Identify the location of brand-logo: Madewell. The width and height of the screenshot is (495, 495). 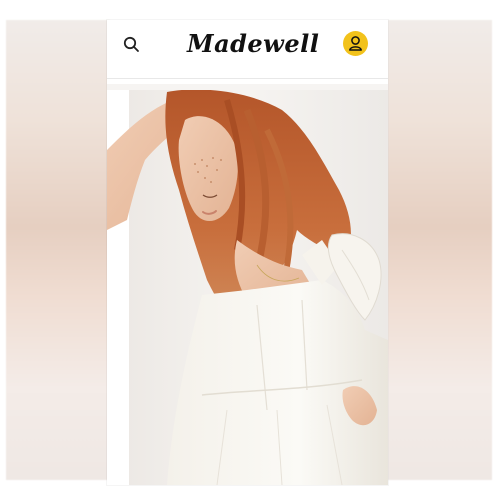
(253, 44).